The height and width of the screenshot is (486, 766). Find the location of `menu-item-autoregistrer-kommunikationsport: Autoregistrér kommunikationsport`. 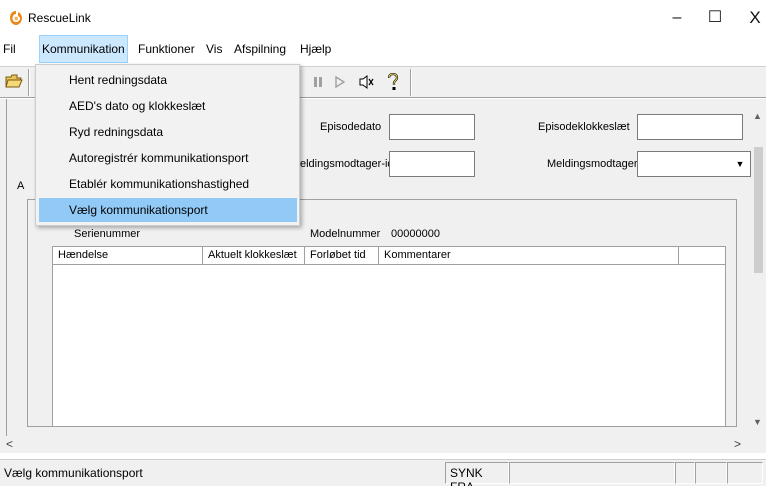

menu-item-autoregistrer-kommunikationsport: Autoregistrér kommunikationsport is located at coordinates (168, 158).